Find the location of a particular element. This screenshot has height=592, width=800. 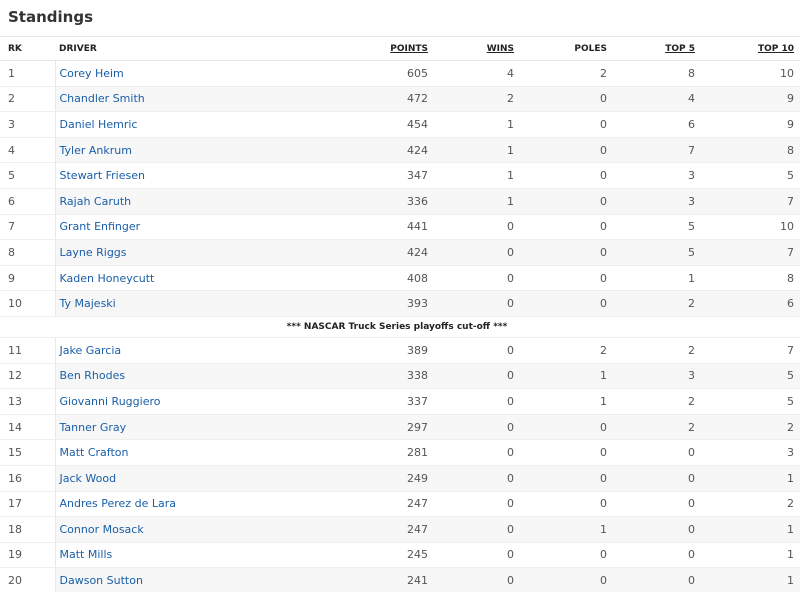

header-driver: DRIVER is located at coordinates (152, 48).